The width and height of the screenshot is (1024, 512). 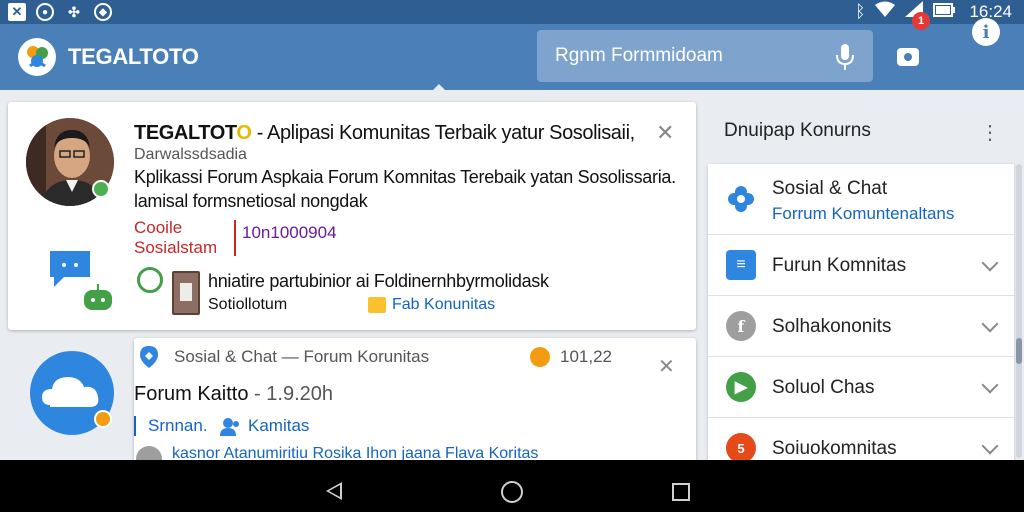 What do you see at coordinates (334, 491) in the screenshot?
I see `back-icon` at bounding box center [334, 491].